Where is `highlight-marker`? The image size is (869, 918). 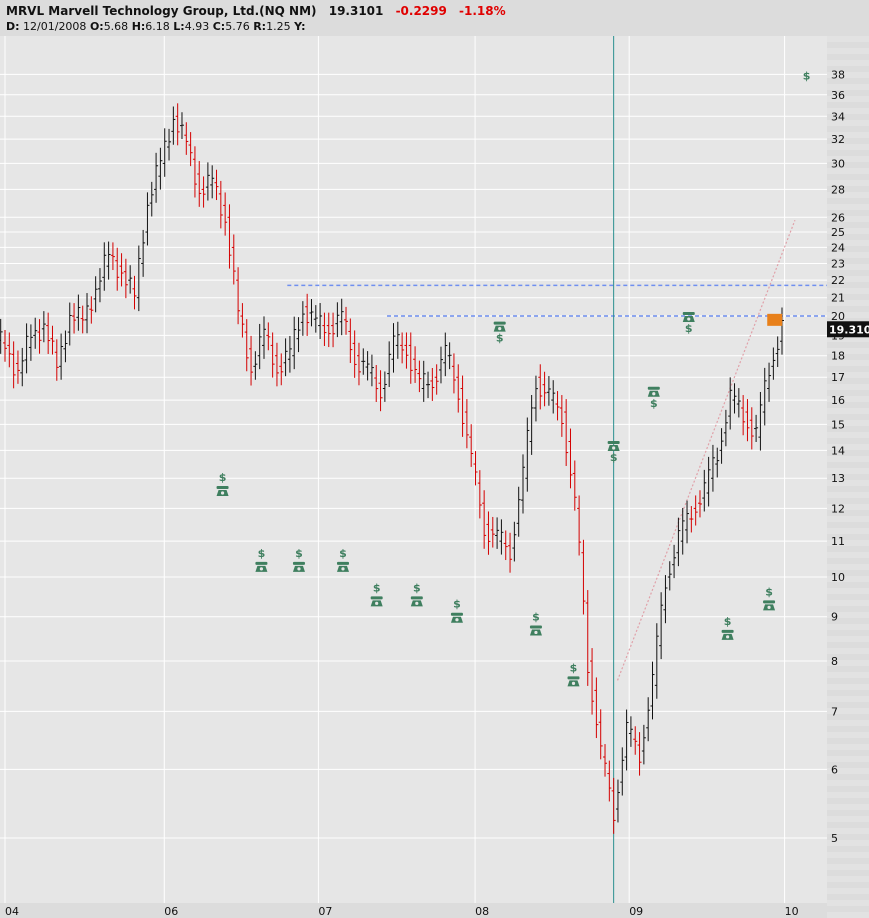 highlight-marker is located at coordinates (775, 319).